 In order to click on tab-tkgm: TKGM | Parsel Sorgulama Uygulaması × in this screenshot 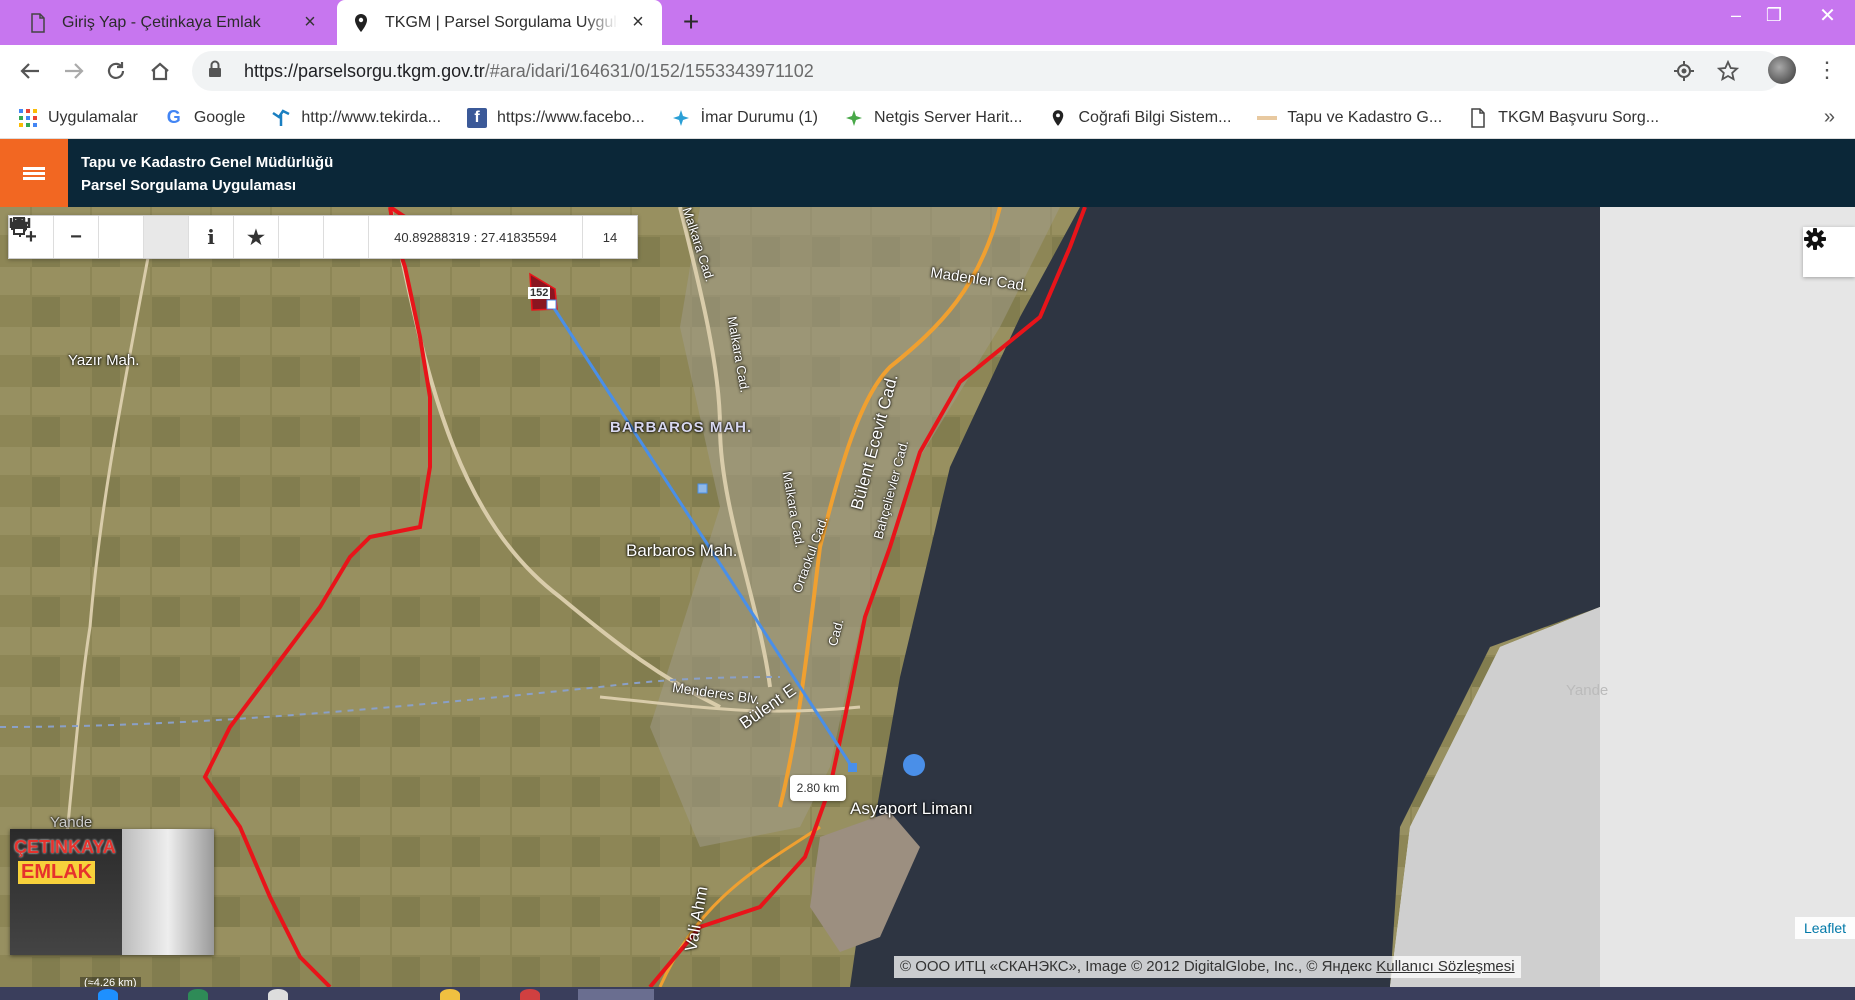, I will do `click(499, 22)`.